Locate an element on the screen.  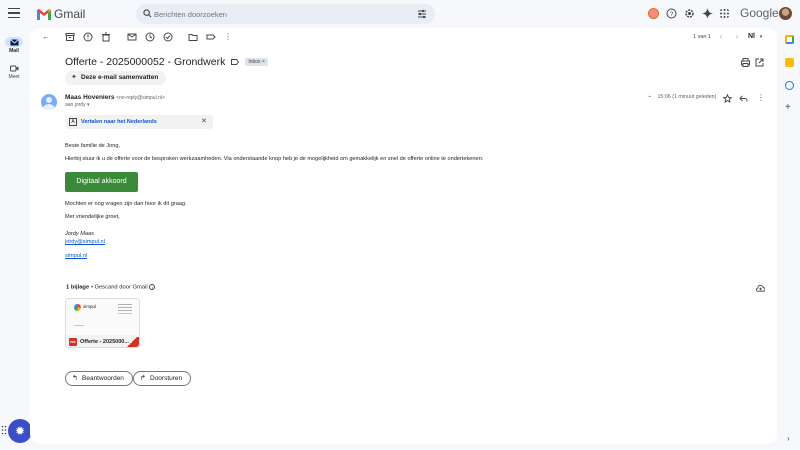
search-icon is located at coordinates (147, 13).